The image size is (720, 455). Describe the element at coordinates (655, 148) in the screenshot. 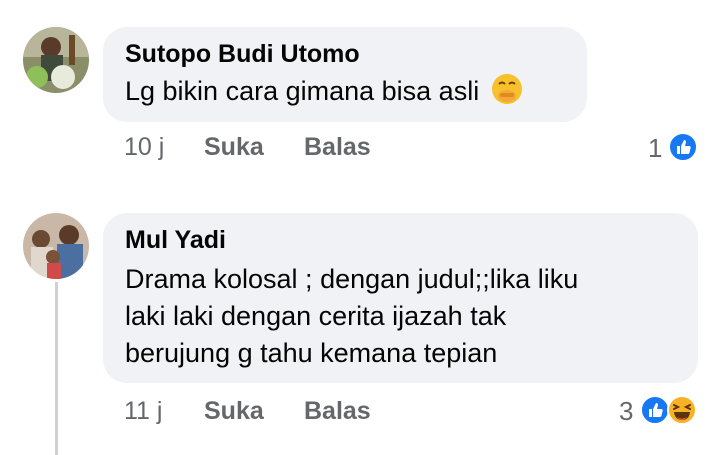

I see `reaction-count: 1` at that location.